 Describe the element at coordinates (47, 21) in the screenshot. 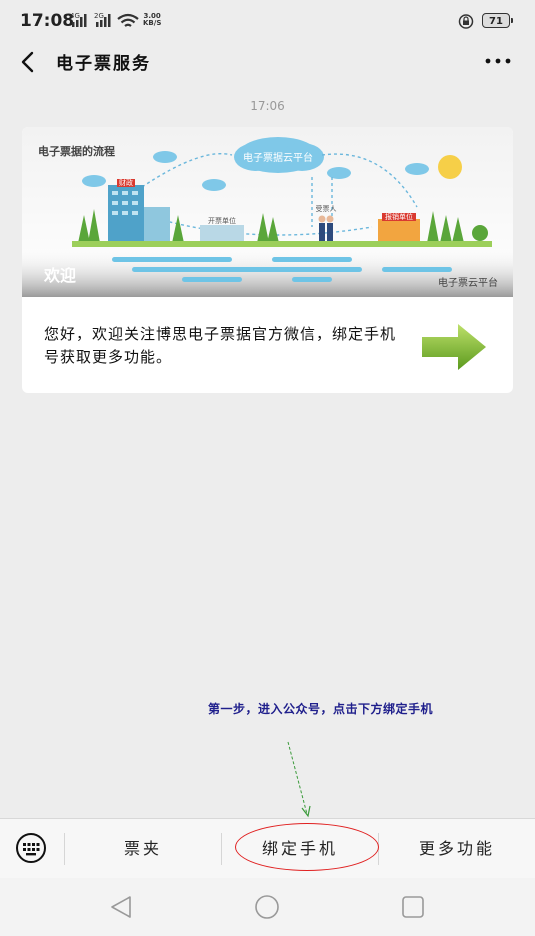

I see `status-time: 17:08` at that location.